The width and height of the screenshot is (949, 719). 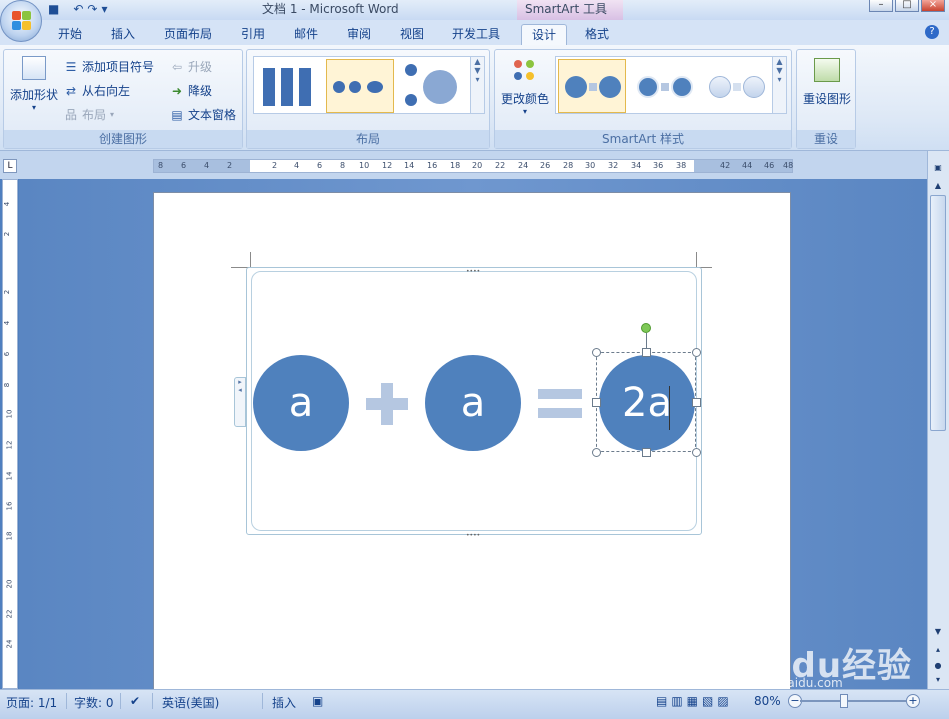 I want to click on arrow-right-icon: ➜, so click(x=177, y=90).